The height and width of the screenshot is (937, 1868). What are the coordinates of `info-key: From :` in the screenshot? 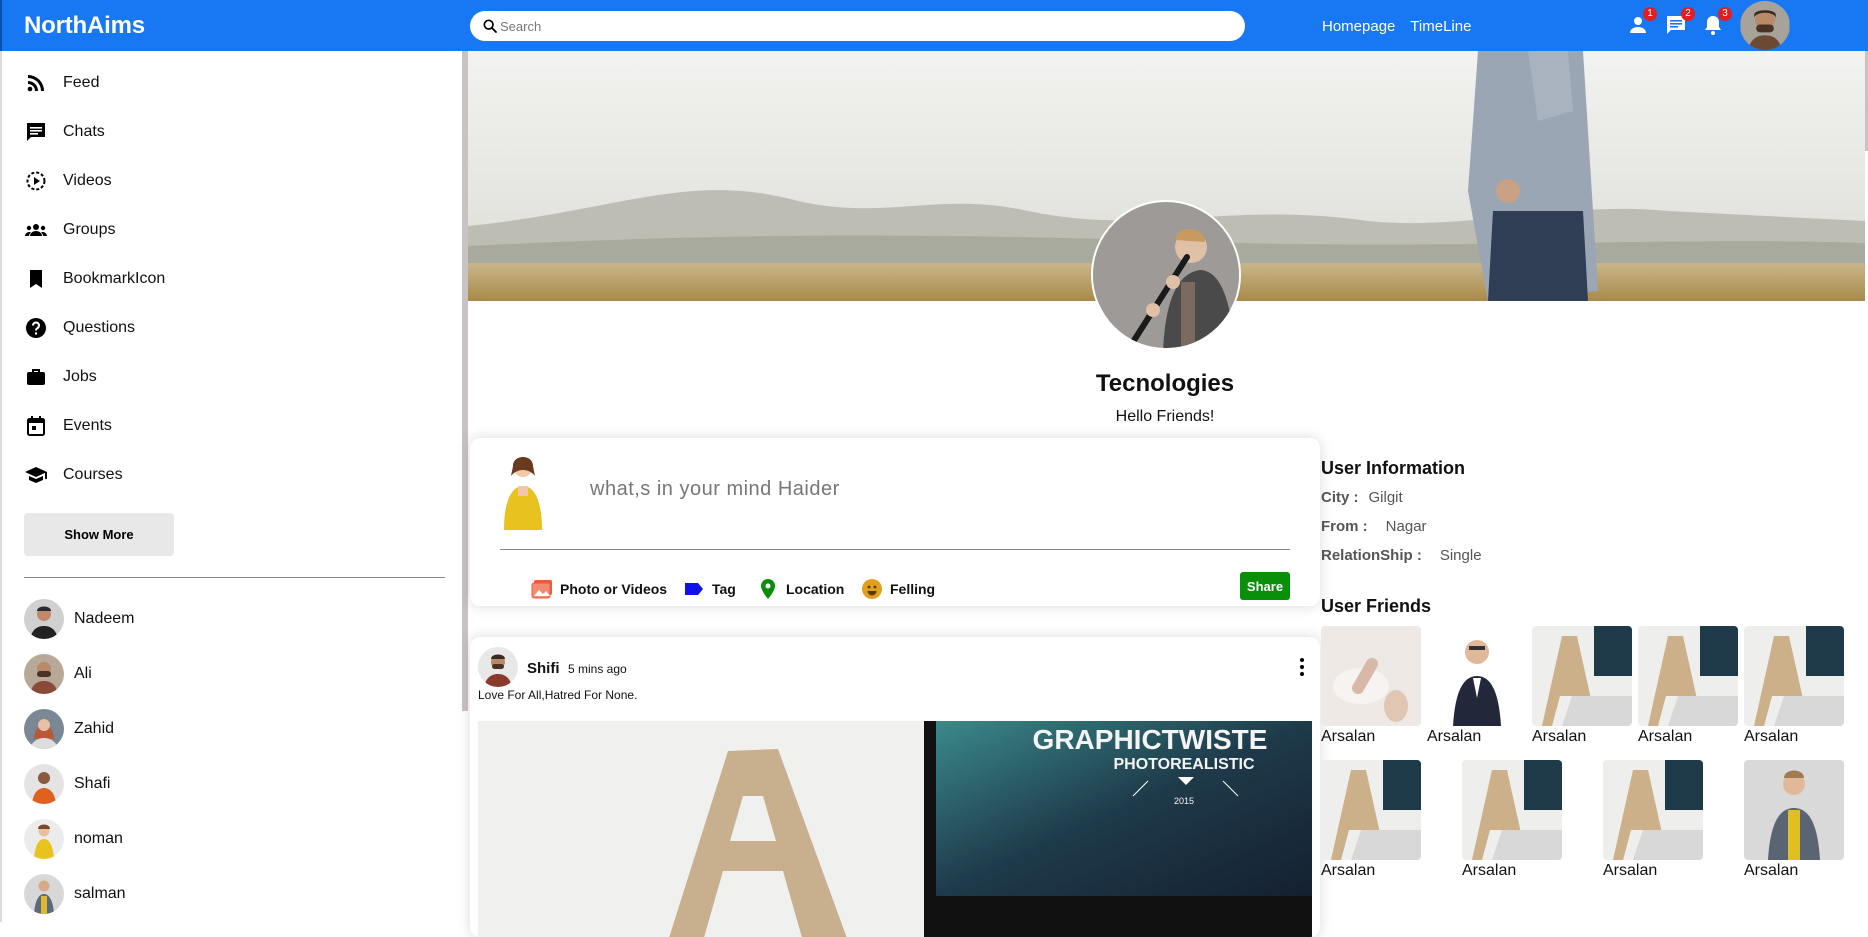 It's located at (1344, 526).